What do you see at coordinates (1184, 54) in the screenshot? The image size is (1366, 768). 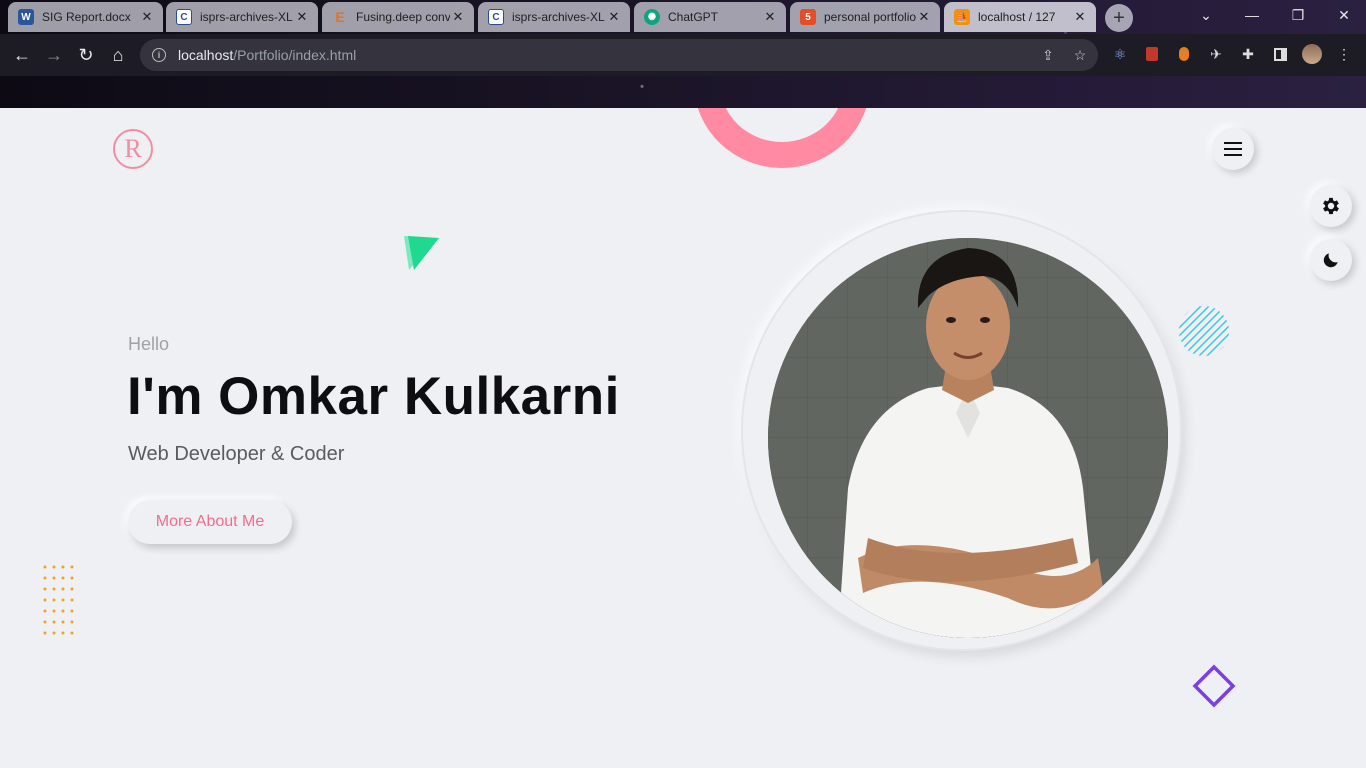 I see `extension-orange-icon` at bounding box center [1184, 54].